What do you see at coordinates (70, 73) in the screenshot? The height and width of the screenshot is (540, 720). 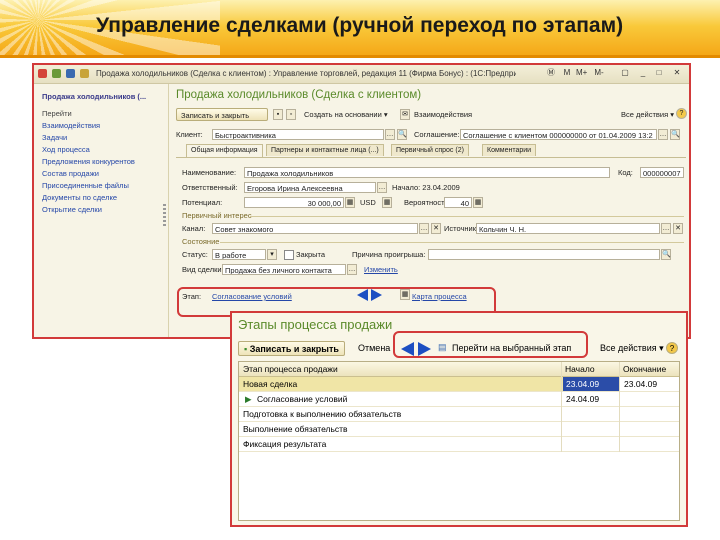 I see `forward-icon` at bounding box center [70, 73].